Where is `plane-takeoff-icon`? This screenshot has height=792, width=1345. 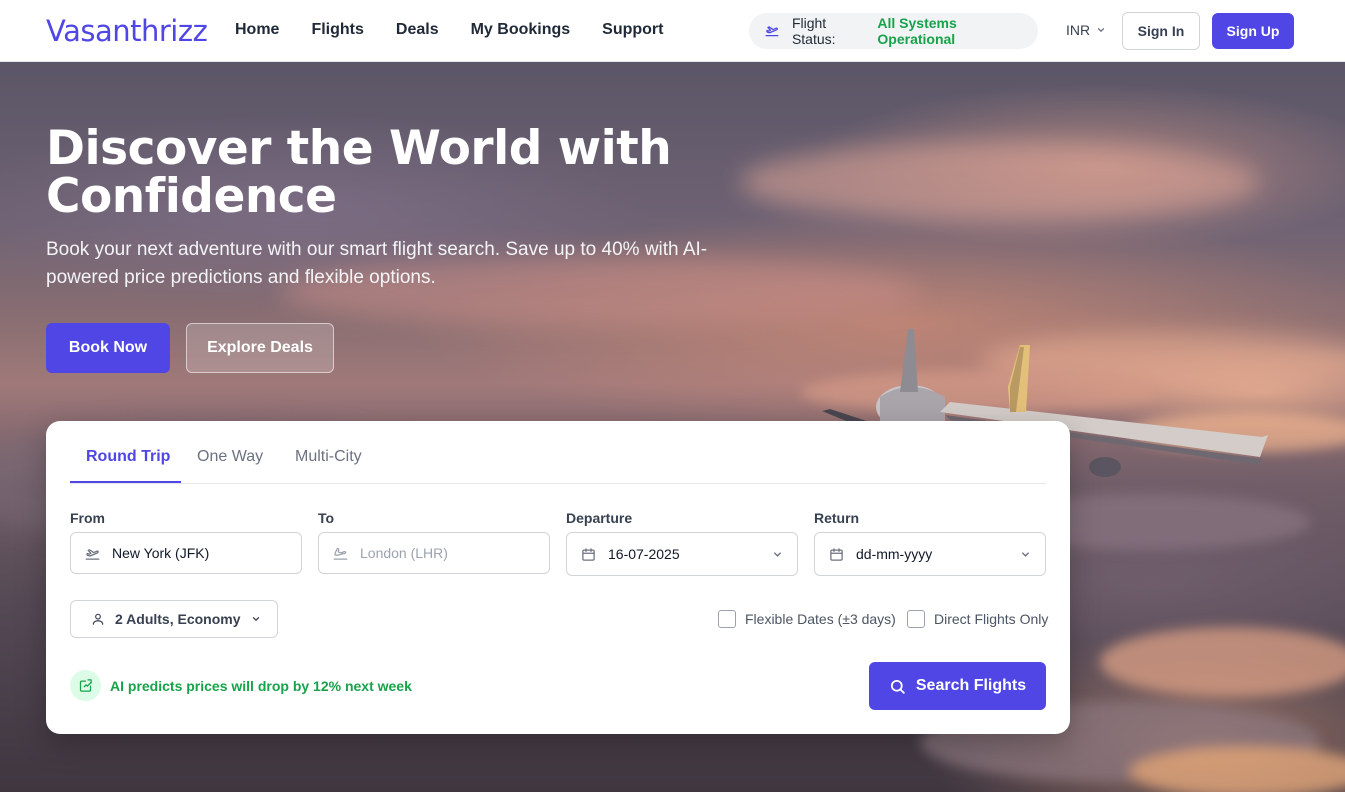
plane-takeoff-icon is located at coordinates (92, 553).